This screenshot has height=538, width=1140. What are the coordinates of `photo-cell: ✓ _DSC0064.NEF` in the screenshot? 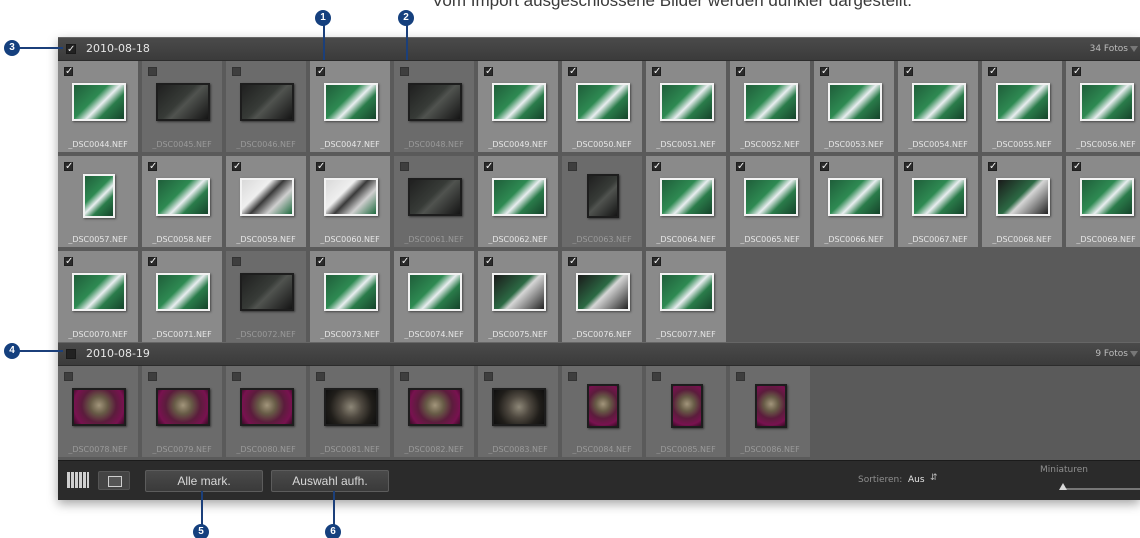 It's located at (687, 202).